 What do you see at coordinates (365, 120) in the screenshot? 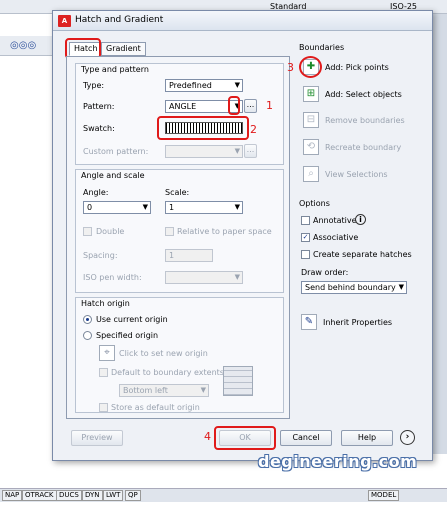
I see `remove-boundaries-label: Remove boundaries` at bounding box center [365, 120].